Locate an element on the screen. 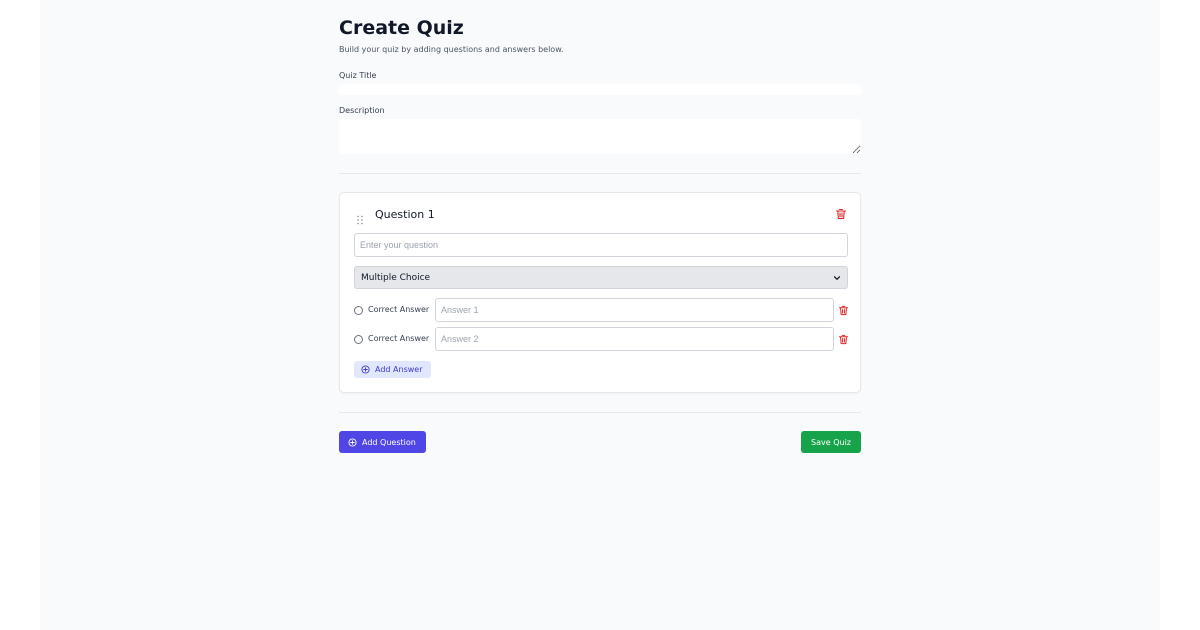 The height and width of the screenshot is (630, 1200). add-question-label: Add Question is located at coordinates (389, 442).